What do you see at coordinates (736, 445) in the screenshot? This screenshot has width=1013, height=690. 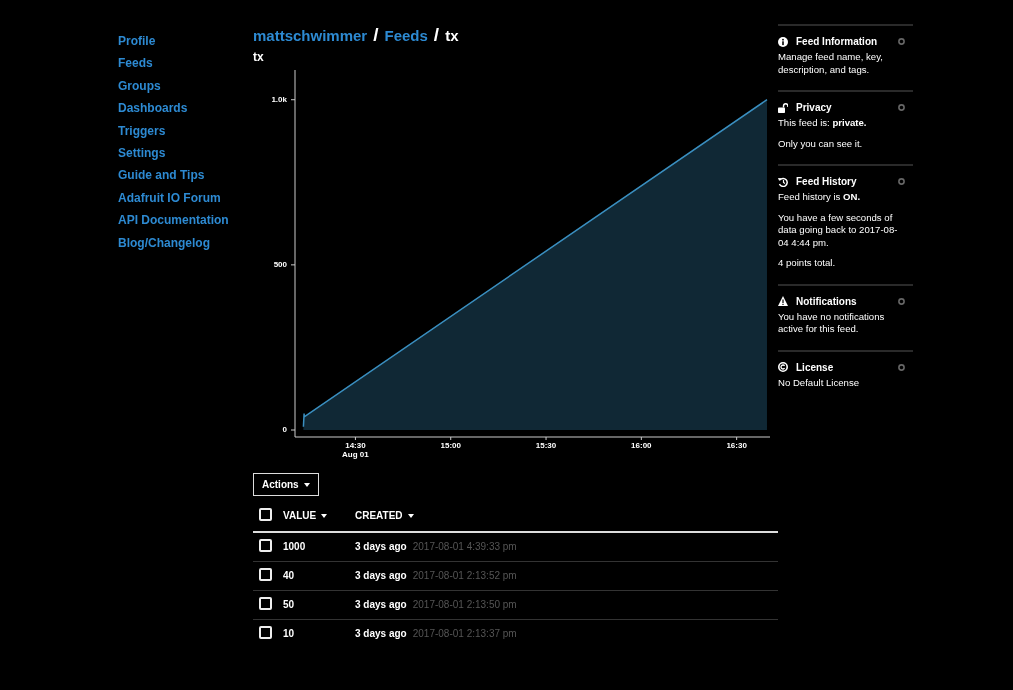 I see `x-tick-label: 16:30` at bounding box center [736, 445].